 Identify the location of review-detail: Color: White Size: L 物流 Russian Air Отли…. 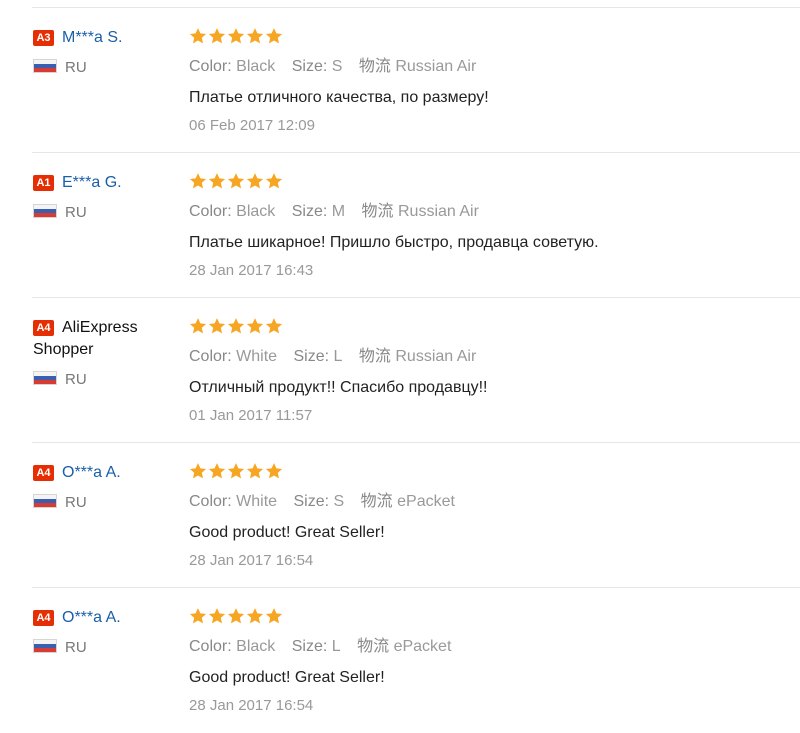
(338, 371).